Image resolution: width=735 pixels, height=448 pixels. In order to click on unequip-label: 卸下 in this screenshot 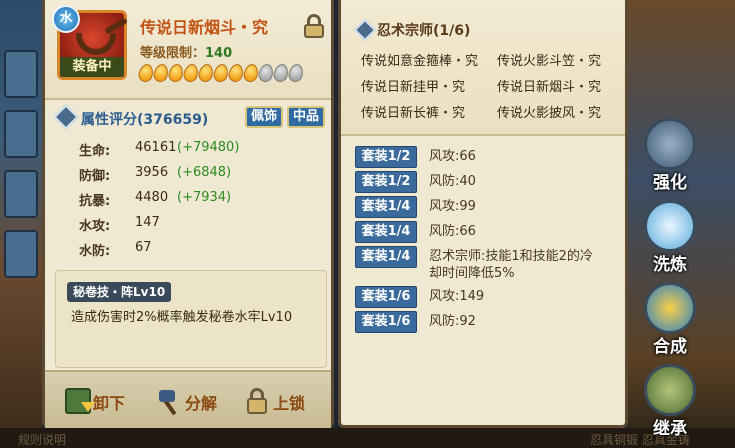, I will do `click(109, 403)`.